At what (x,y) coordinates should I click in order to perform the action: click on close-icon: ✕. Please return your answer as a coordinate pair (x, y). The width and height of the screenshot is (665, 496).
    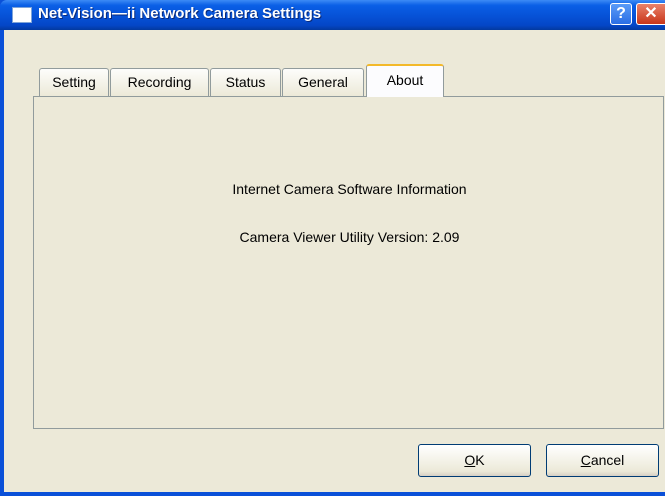
    Looking at the image, I should click on (651, 13).